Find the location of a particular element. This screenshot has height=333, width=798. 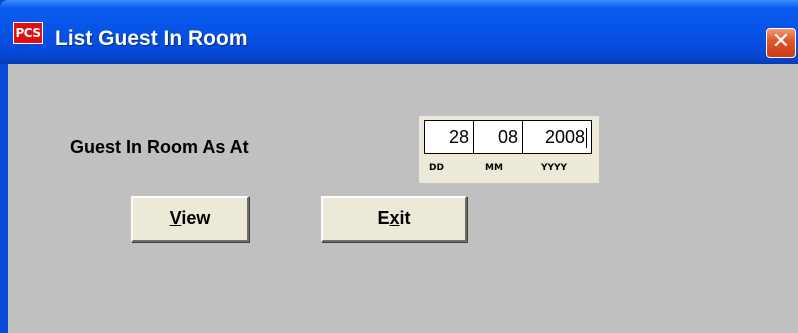

day-field: 28 is located at coordinates (449, 137).